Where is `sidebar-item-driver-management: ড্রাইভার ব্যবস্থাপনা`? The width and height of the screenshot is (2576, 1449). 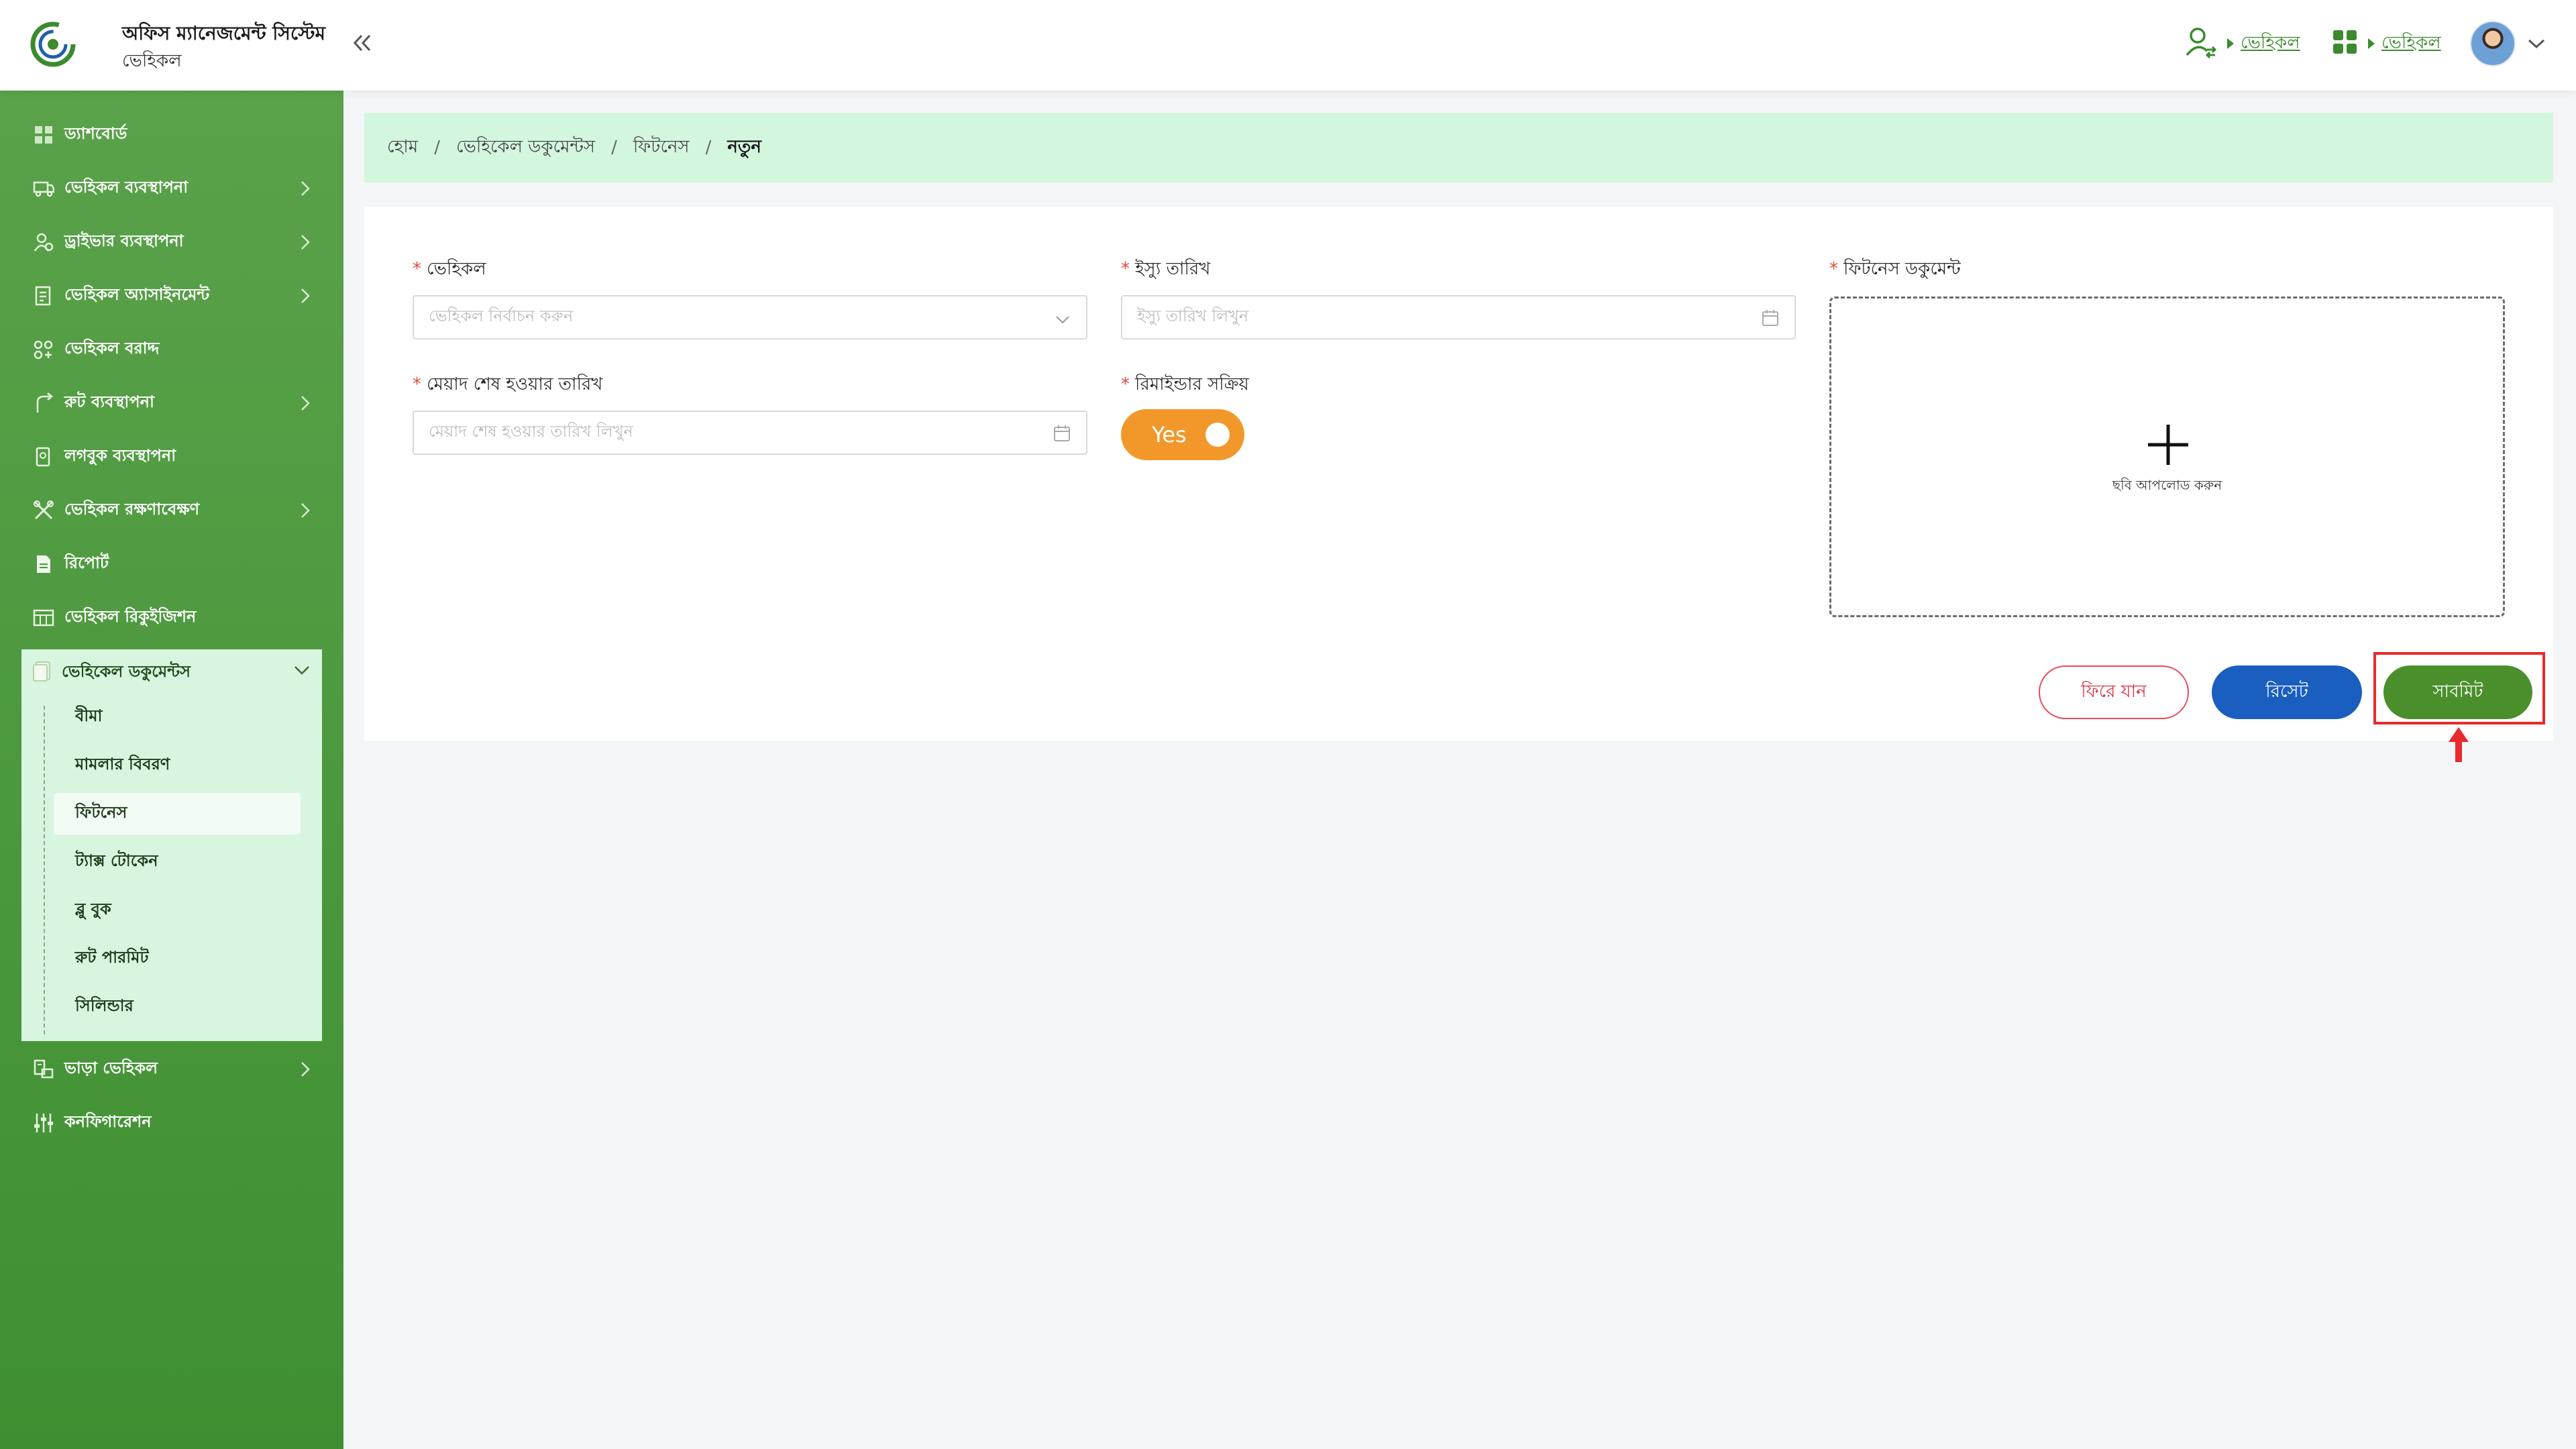
sidebar-item-driver-management: ড্রাইভার ব্যবস্থাপনা is located at coordinates (171, 242).